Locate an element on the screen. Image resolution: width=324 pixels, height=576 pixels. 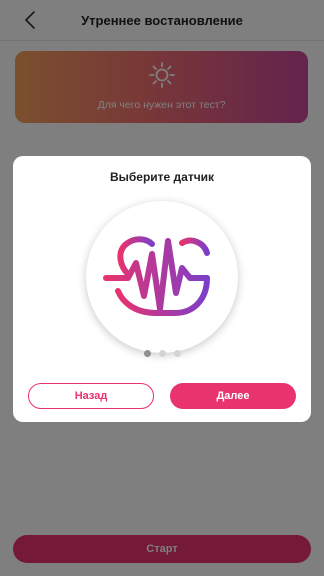
sensor-logo is located at coordinates (162, 277).